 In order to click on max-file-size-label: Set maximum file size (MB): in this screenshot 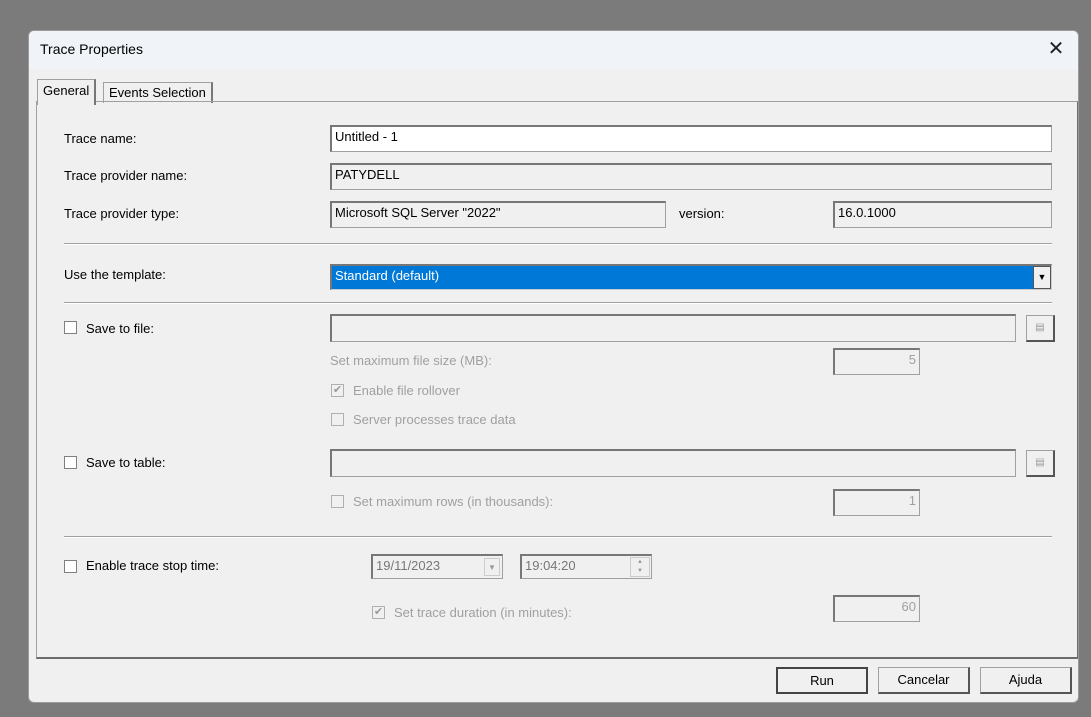, I will do `click(411, 360)`.